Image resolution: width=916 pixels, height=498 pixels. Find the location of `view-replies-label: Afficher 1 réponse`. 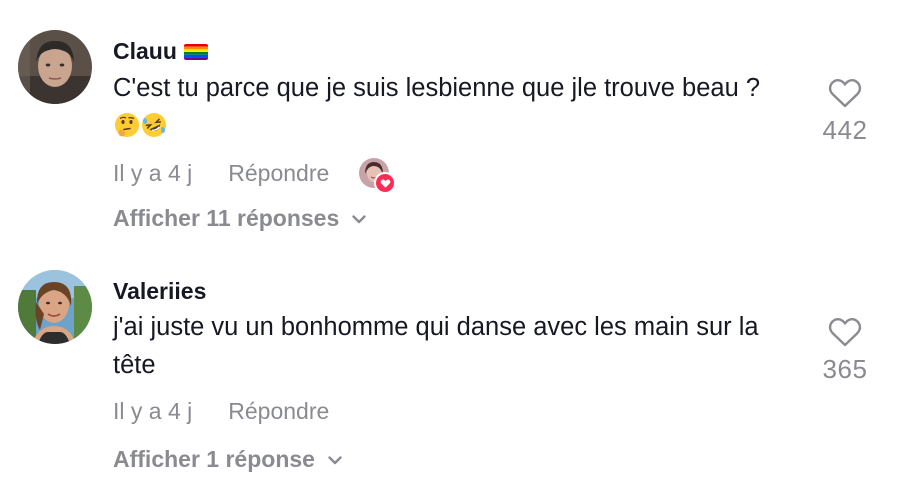

view-replies-label: Afficher 1 réponse is located at coordinates (214, 459).